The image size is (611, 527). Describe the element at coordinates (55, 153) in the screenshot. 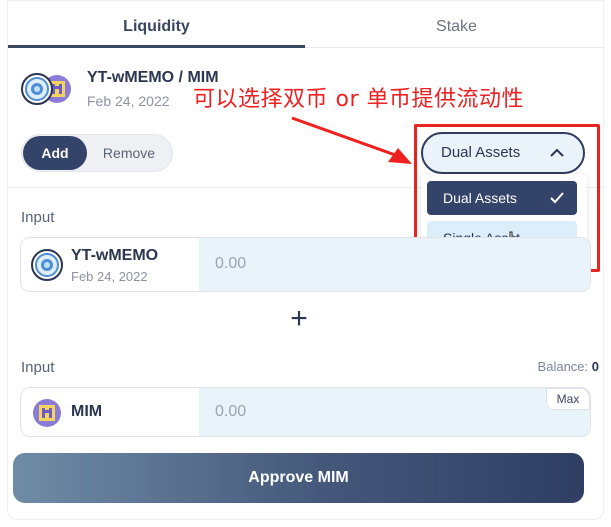

I see `add-button: Add` at that location.